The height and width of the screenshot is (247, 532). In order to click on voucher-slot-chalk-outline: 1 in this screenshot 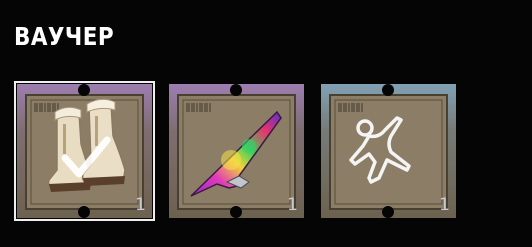, I will do `click(388, 151)`.